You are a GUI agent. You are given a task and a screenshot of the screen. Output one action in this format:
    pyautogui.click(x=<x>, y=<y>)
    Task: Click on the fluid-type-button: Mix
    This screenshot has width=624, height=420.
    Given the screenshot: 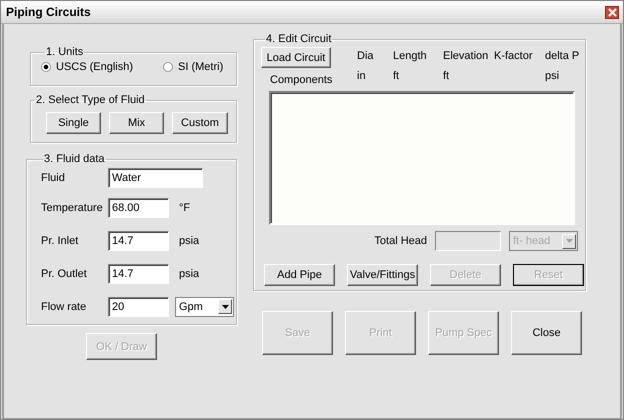 What is the action you would take?
    pyautogui.click(x=136, y=123)
    